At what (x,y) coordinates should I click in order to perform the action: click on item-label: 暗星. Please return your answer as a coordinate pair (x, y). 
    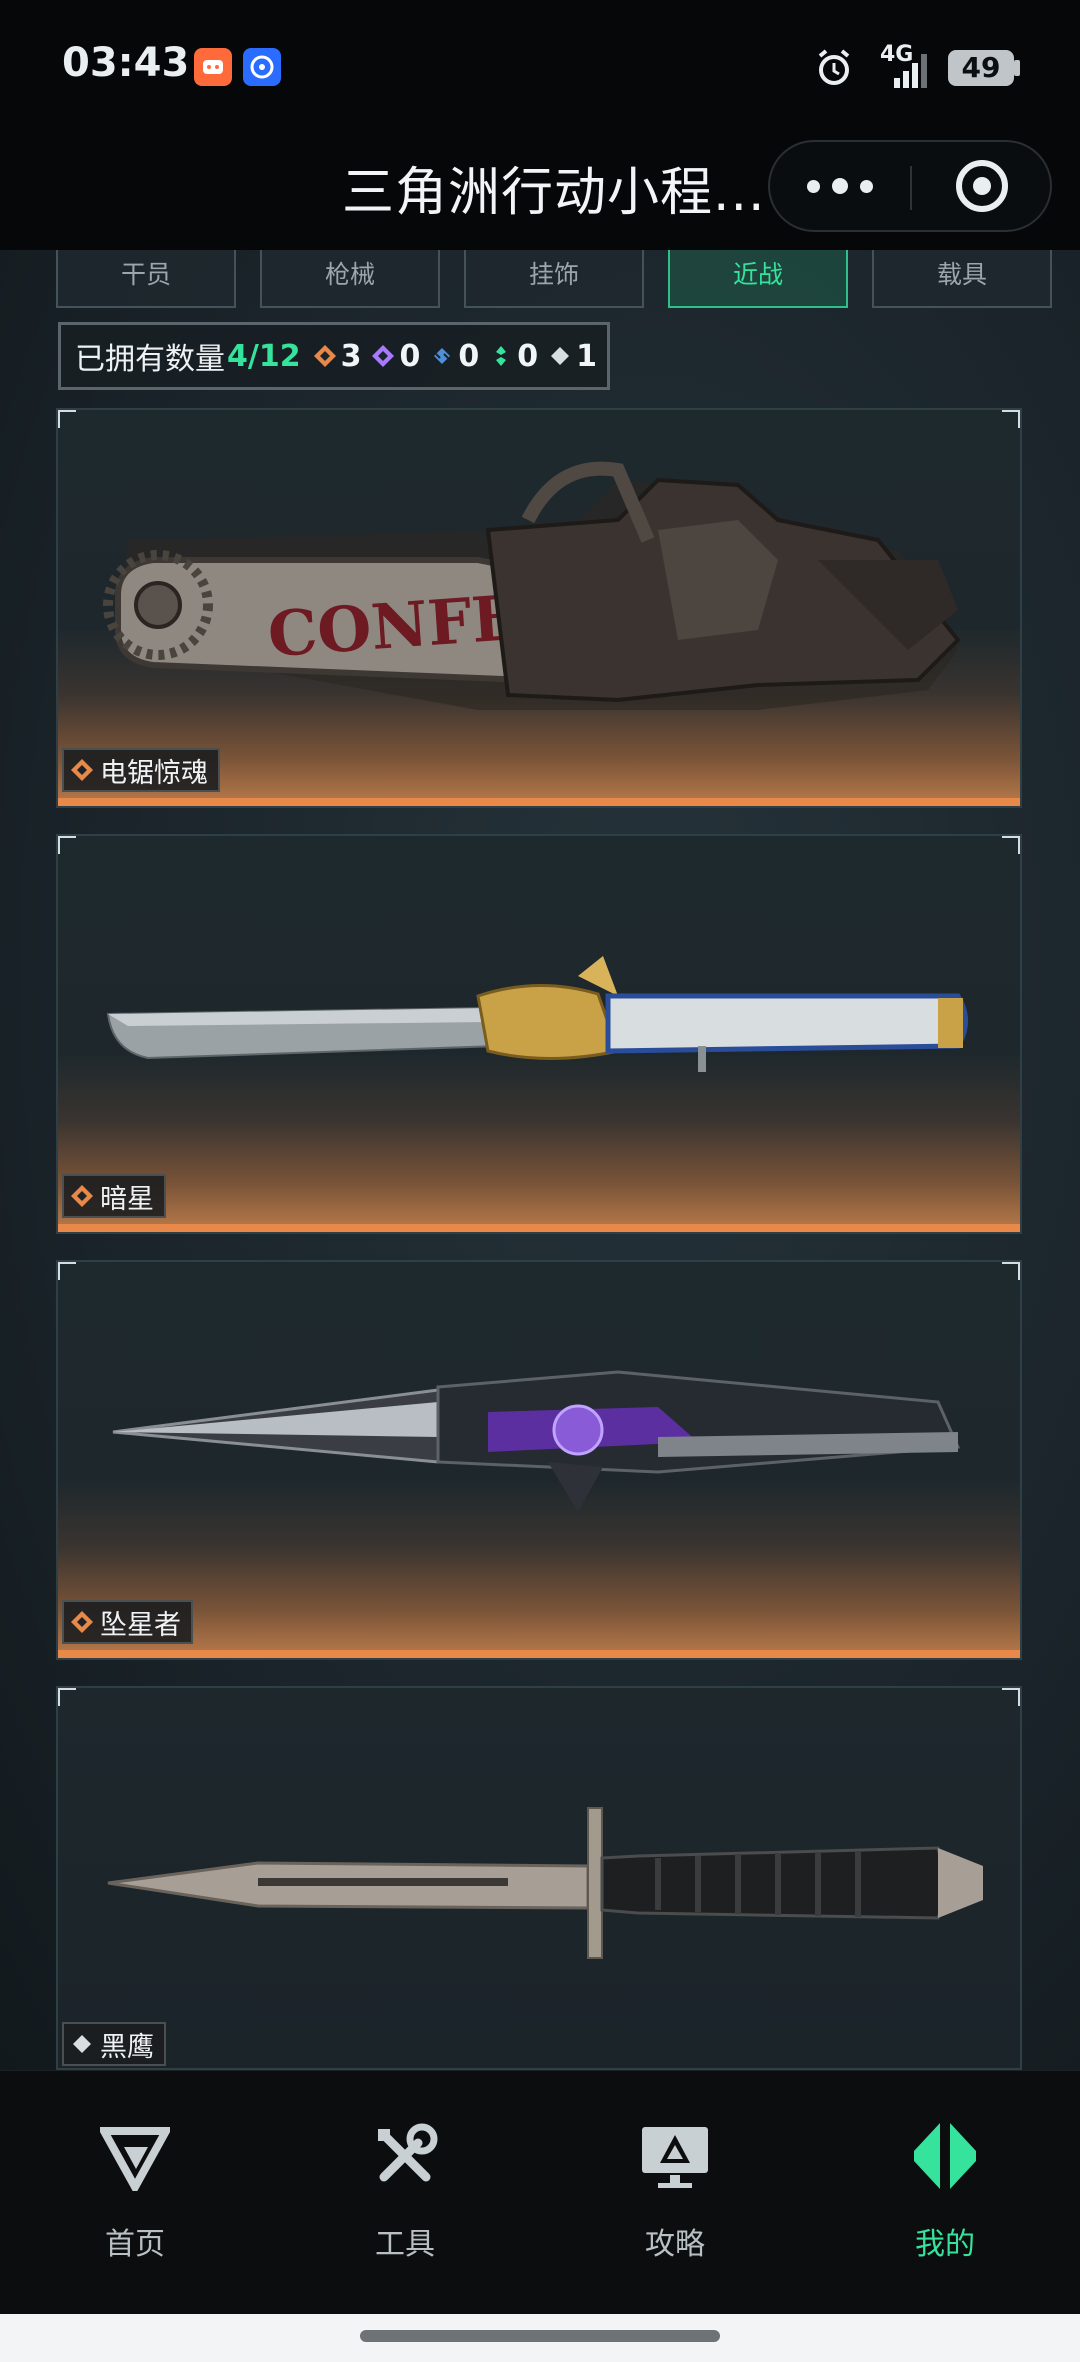
    Looking at the image, I should click on (114, 1196).